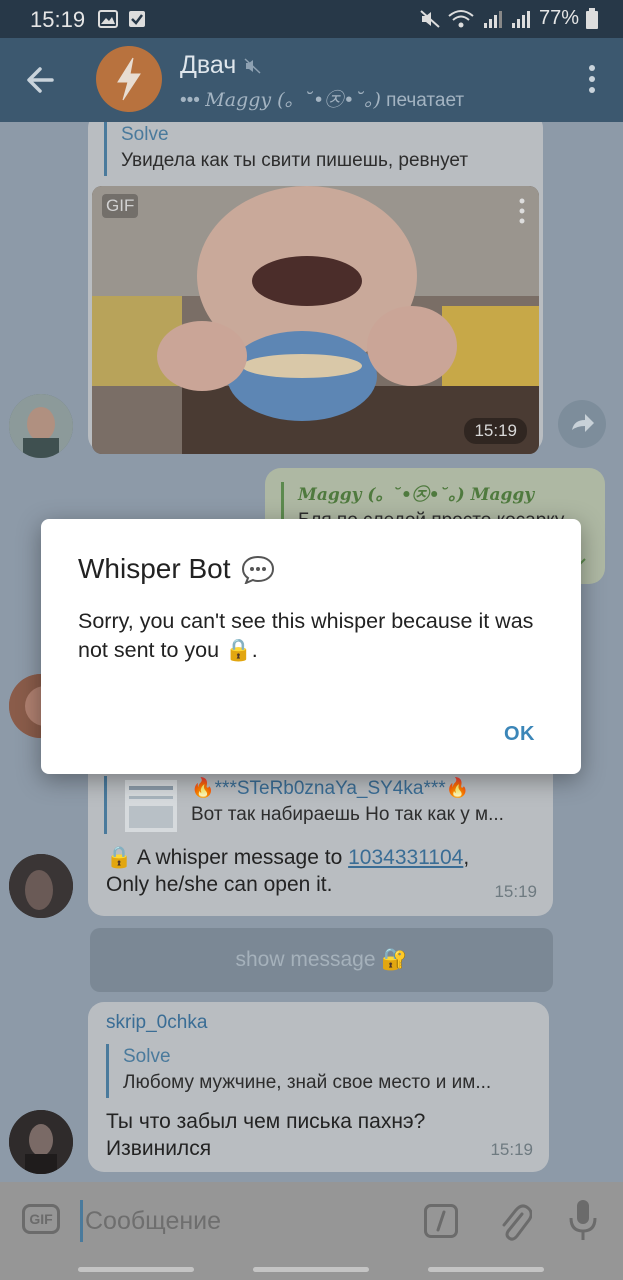 The height and width of the screenshot is (1280, 623). What do you see at coordinates (159, 1148) in the screenshot?
I see `message-line2: Извинился` at bounding box center [159, 1148].